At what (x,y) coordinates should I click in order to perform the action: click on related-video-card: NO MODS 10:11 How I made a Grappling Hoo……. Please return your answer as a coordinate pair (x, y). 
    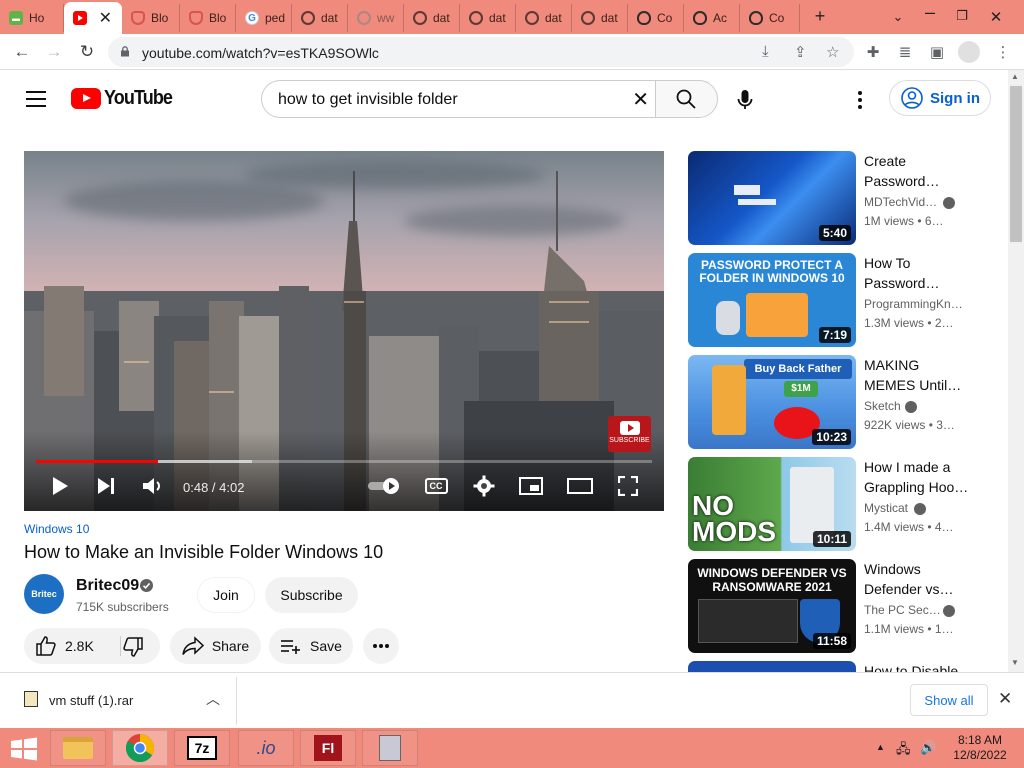
    Looking at the image, I should click on (838, 504).